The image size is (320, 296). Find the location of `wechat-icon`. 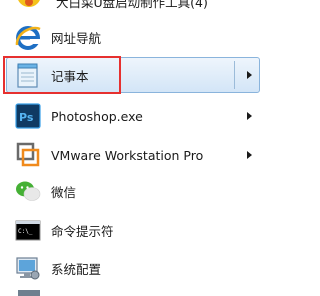

wechat-icon is located at coordinates (28, 191).